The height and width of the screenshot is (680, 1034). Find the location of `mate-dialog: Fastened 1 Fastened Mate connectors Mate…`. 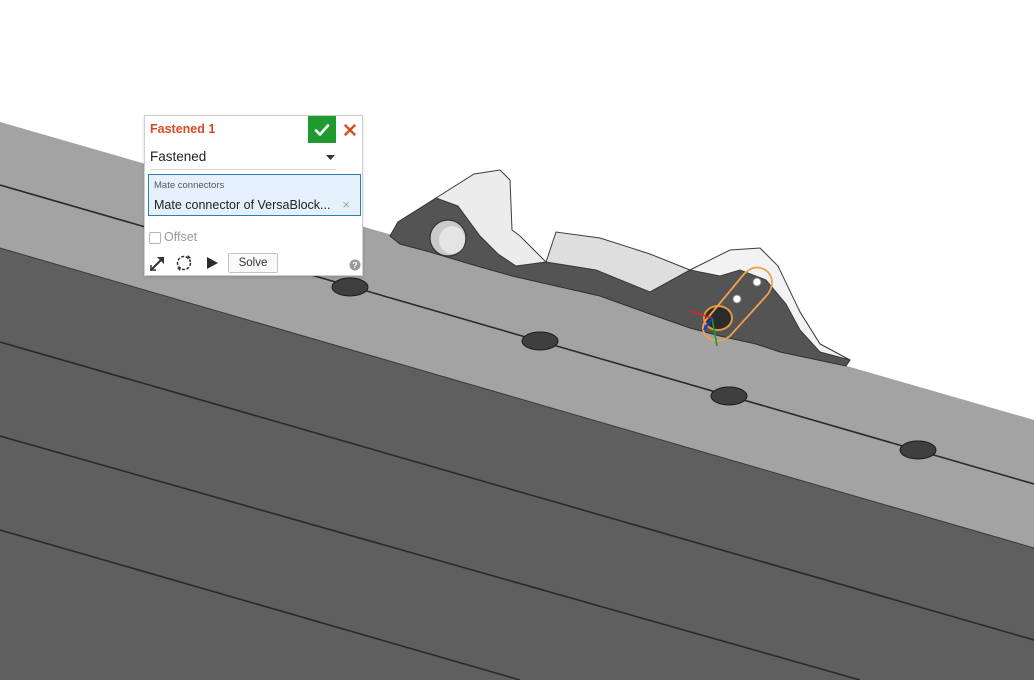

mate-dialog: Fastened 1 Fastened Mate connectors Mate… is located at coordinates (253, 195).